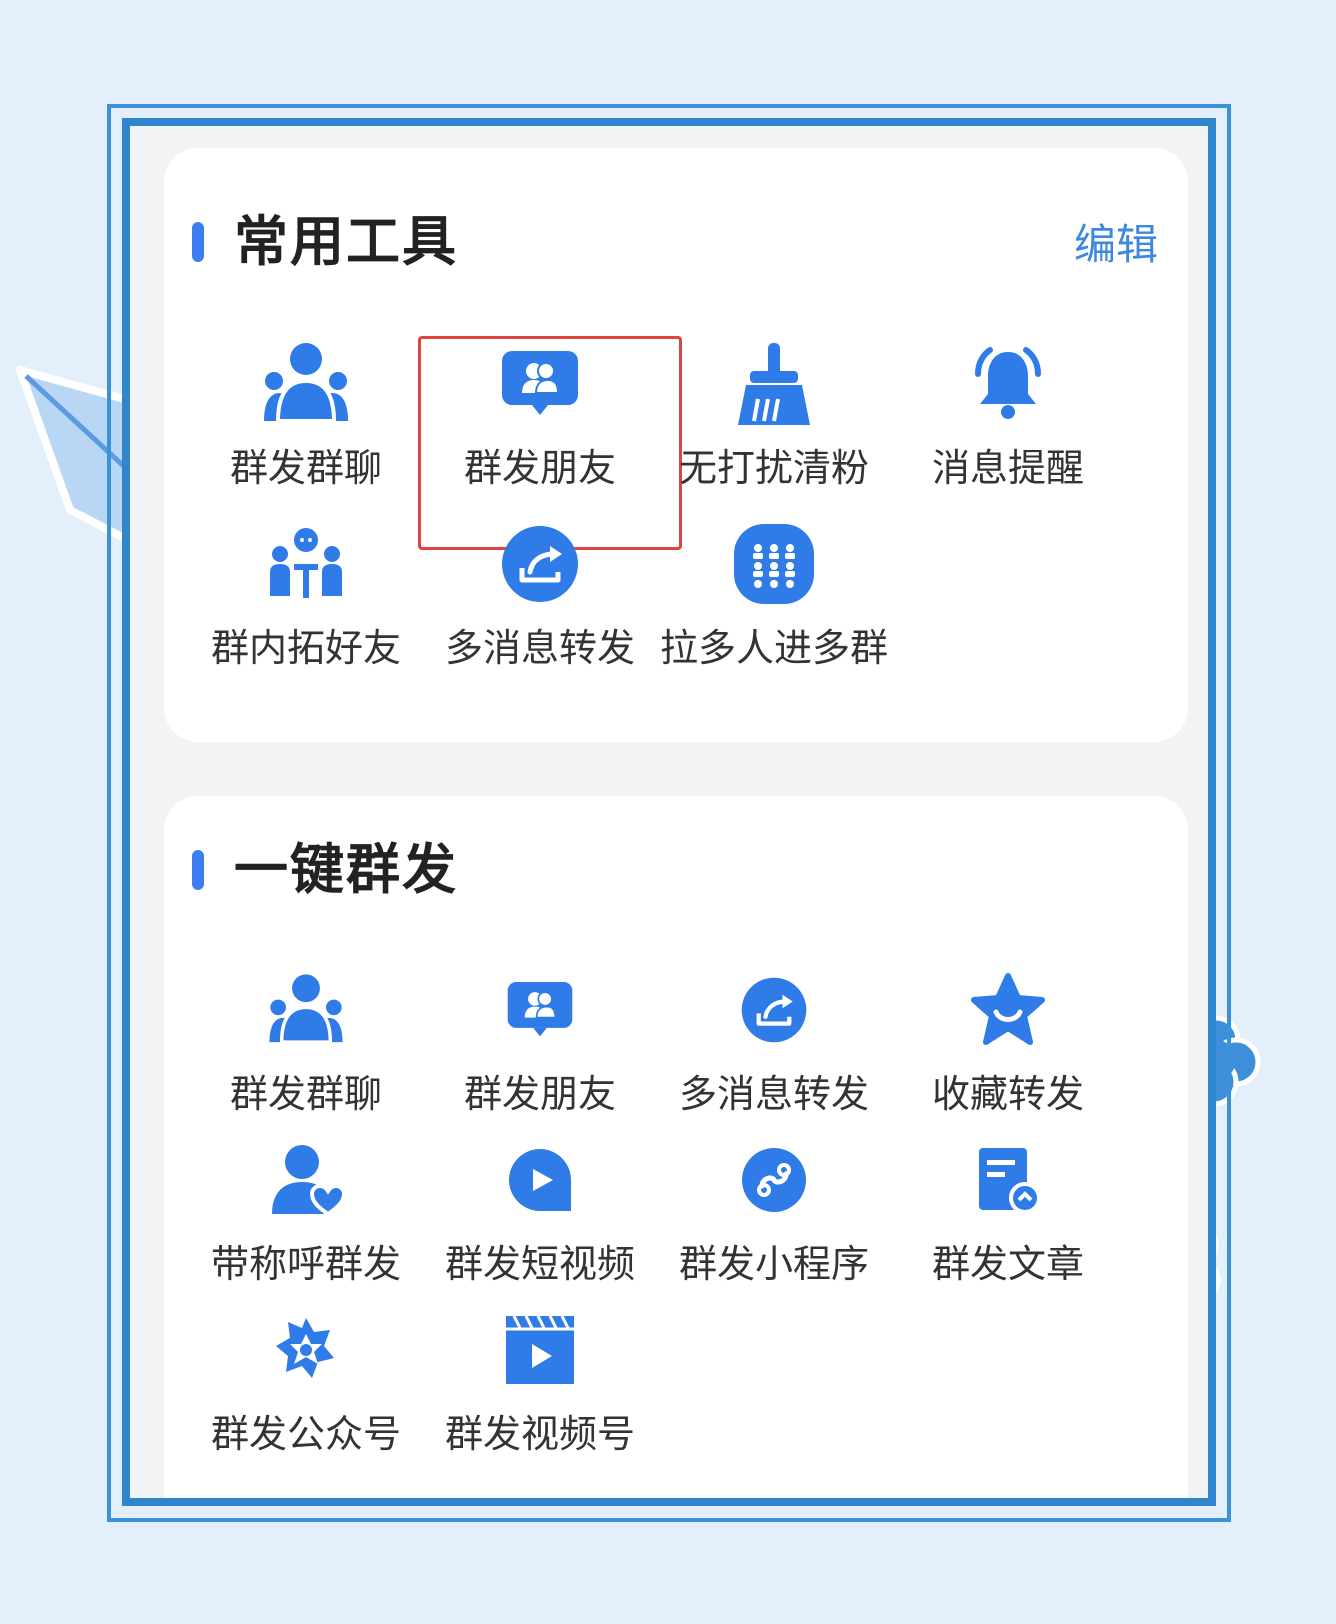 The image size is (1336, 1624). Describe the element at coordinates (305, 1434) in the screenshot. I see `tool-label: 群发公众号` at that location.